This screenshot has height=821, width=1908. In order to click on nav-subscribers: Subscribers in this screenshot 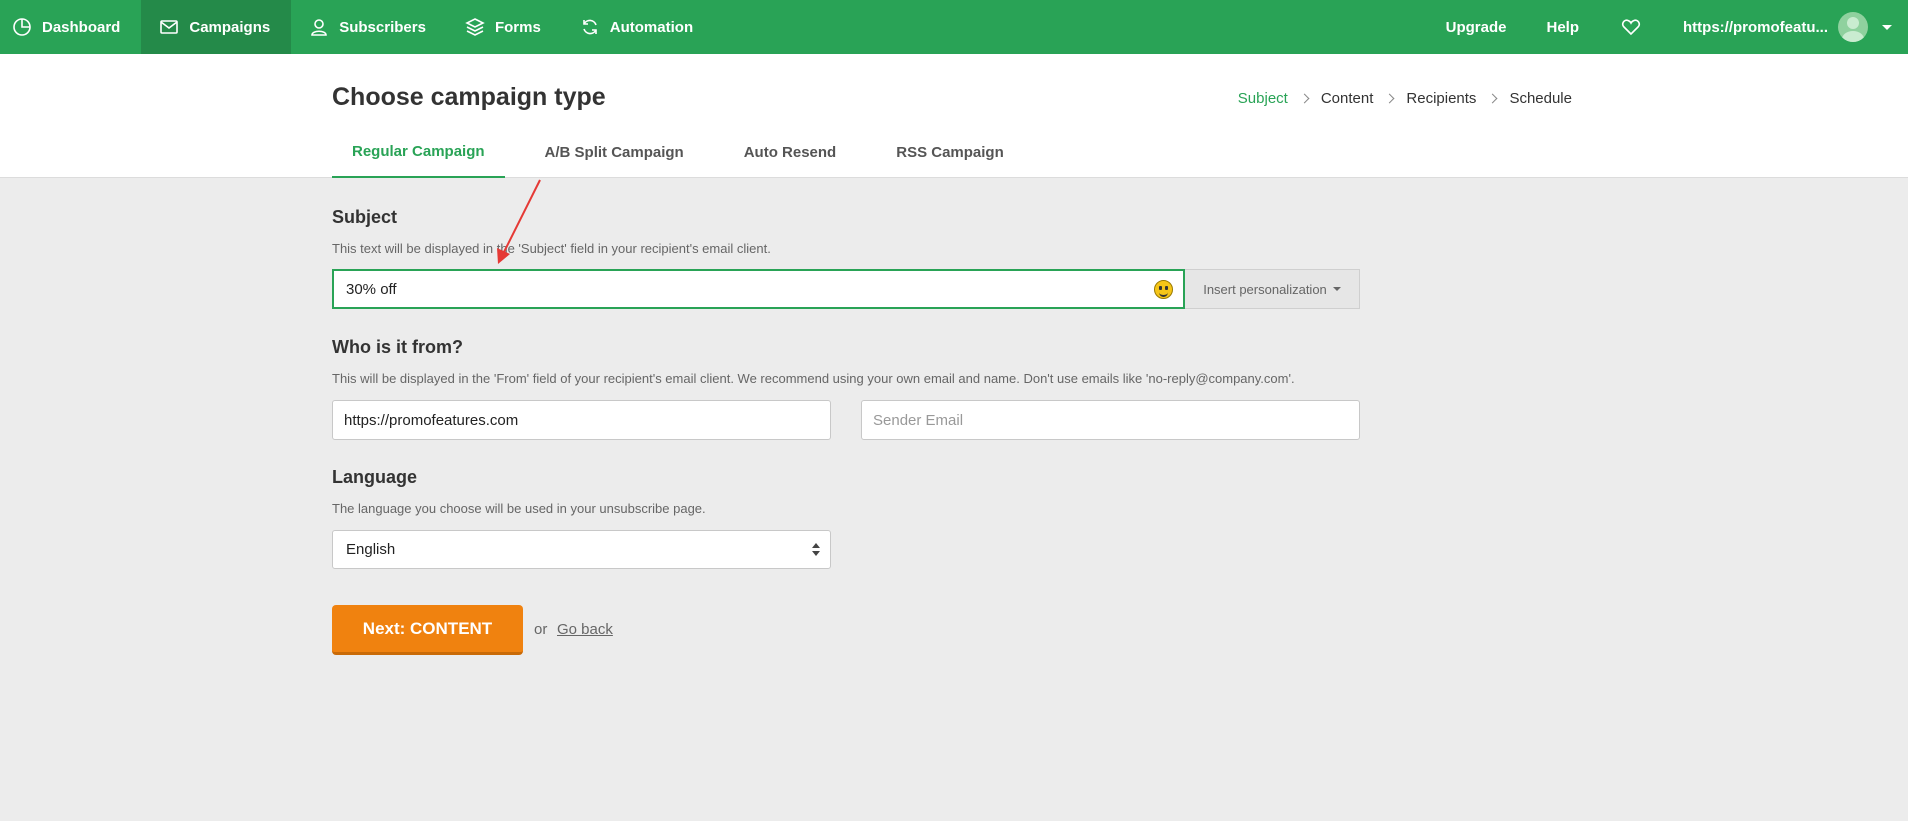, I will do `click(369, 27)`.